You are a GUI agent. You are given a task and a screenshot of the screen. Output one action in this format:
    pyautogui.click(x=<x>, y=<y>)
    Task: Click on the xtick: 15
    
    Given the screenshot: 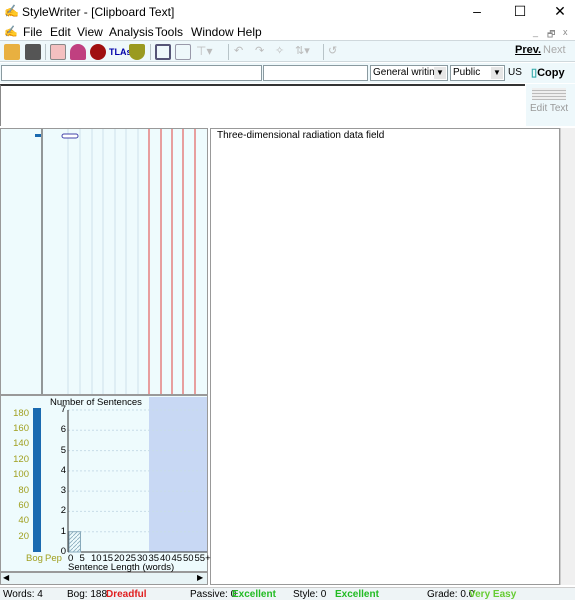 What is the action you would take?
    pyautogui.click(x=108, y=558)
    